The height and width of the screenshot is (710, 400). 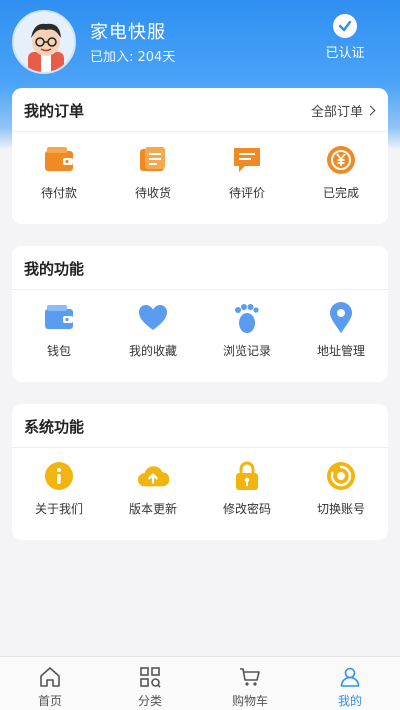 I want to click on order-item-label: 待付款, so click(x=58, y=193).